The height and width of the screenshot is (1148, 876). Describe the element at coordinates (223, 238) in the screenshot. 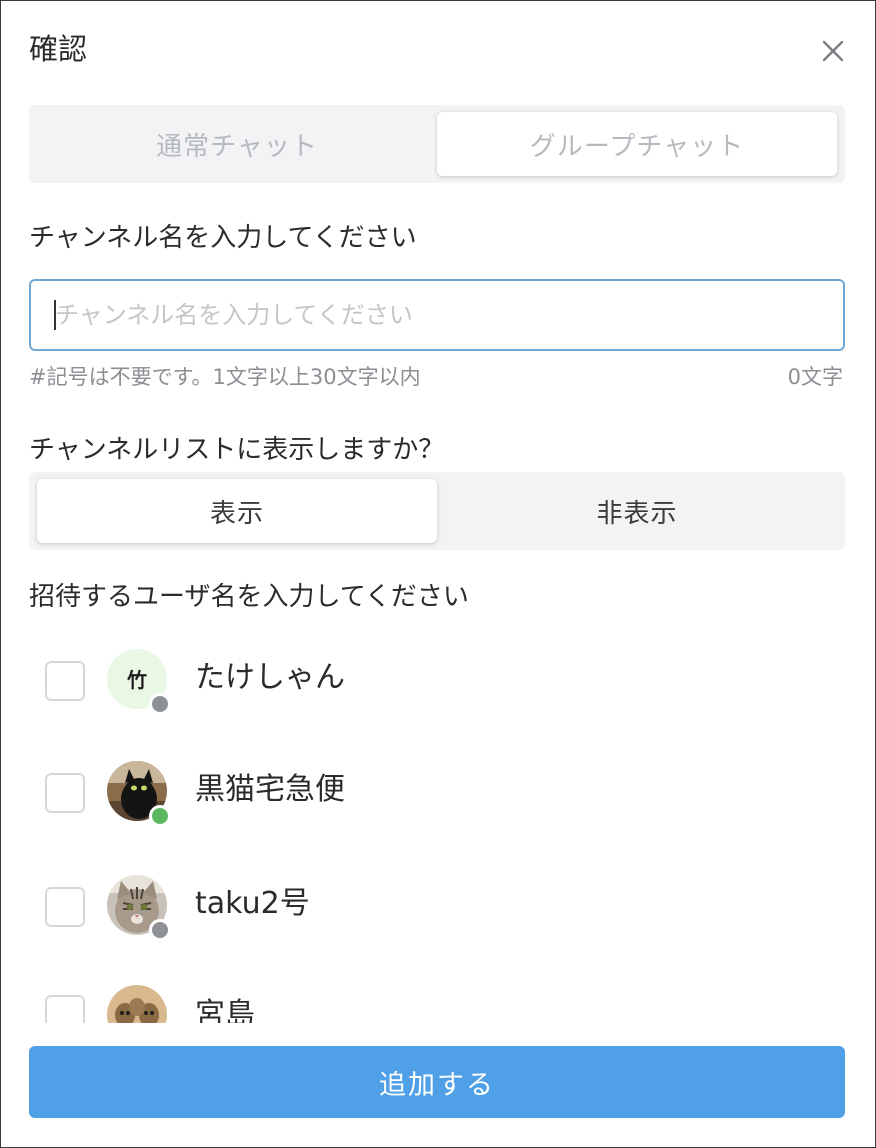

I see `channel-name-label: チャンネル名を入力してください` at that location.